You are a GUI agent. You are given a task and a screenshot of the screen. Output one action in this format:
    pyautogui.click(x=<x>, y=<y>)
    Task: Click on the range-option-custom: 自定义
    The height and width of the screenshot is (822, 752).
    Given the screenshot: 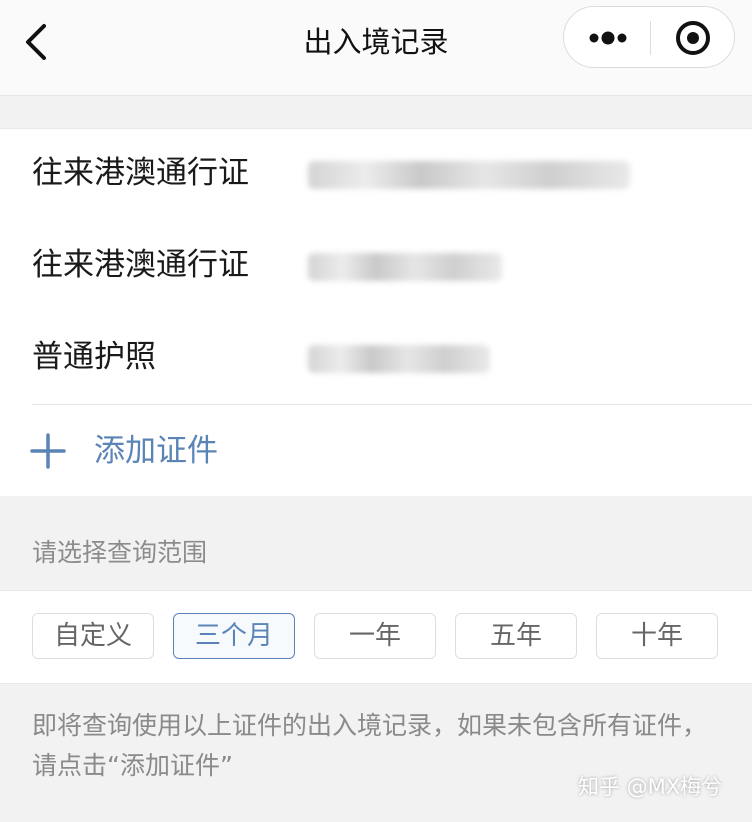 What is the action you would take?
    pyautogui.click(x=93, y=636)
    